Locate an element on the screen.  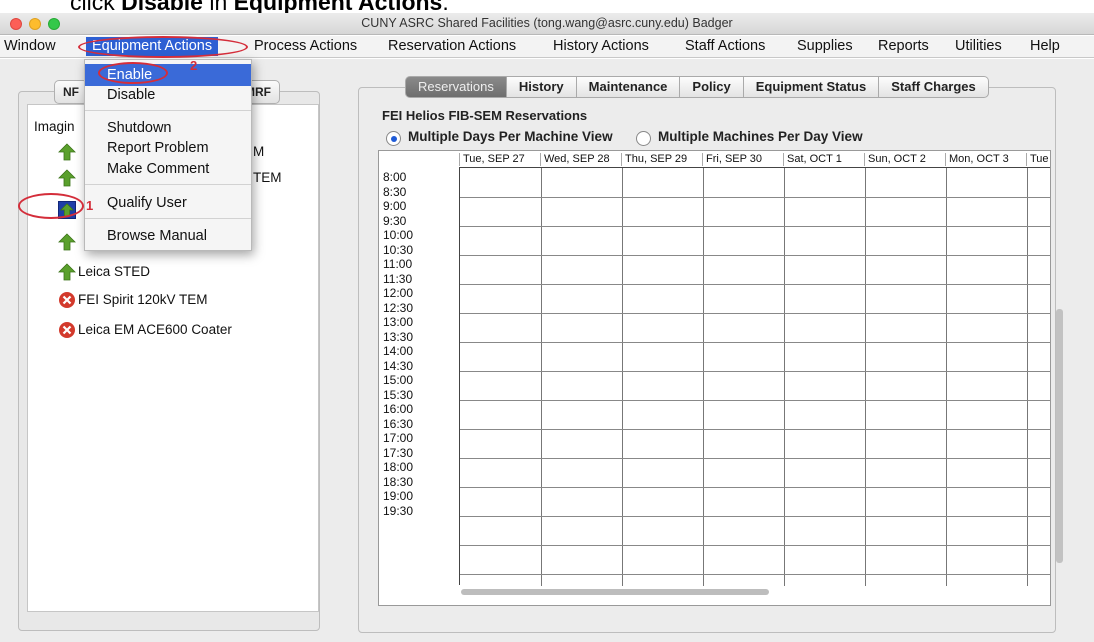
day-header: Sun, OCT 2 is located at coordinates (897, 159).